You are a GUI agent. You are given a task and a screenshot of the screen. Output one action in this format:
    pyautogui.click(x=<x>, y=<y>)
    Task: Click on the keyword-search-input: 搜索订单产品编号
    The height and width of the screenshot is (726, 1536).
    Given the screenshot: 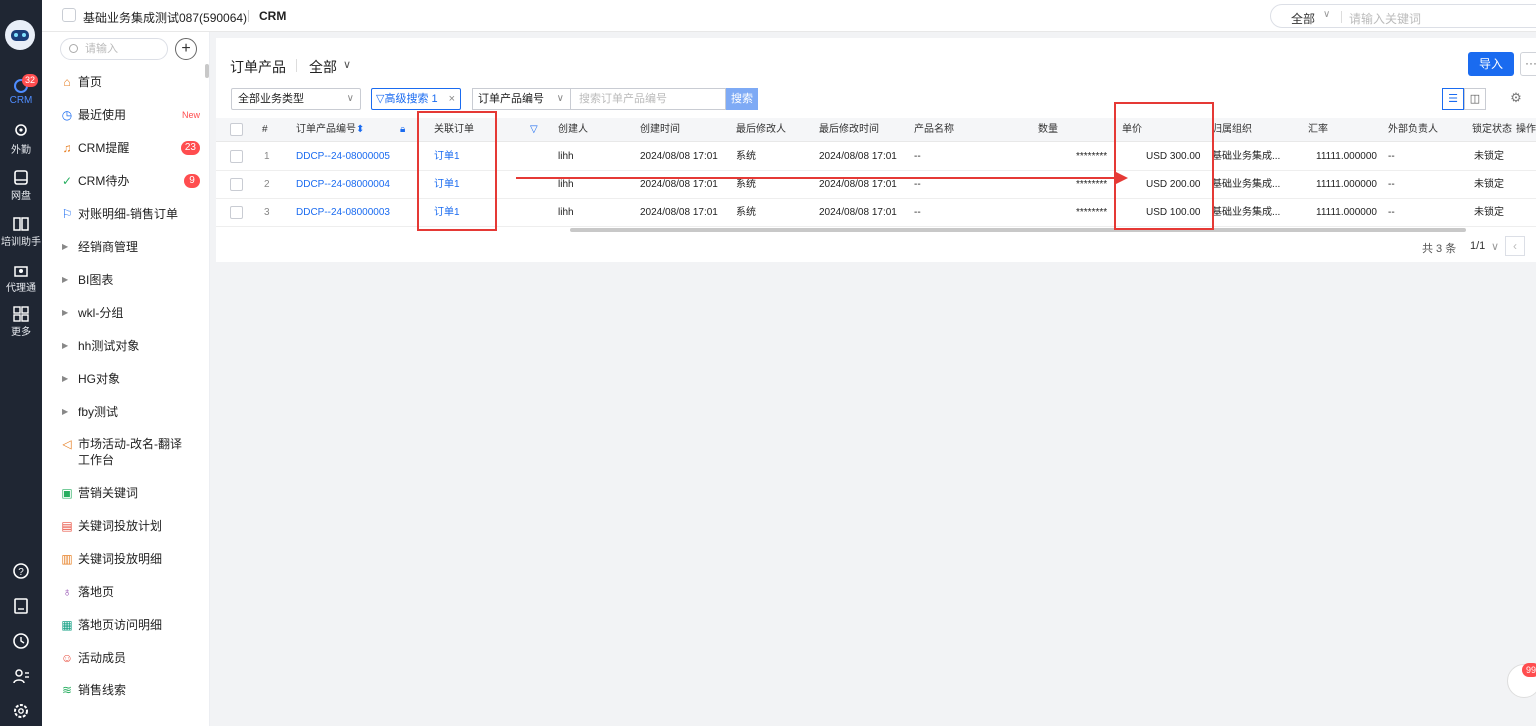 What is the action you would take?
    pyautogui.click(x=648, y=99)
    